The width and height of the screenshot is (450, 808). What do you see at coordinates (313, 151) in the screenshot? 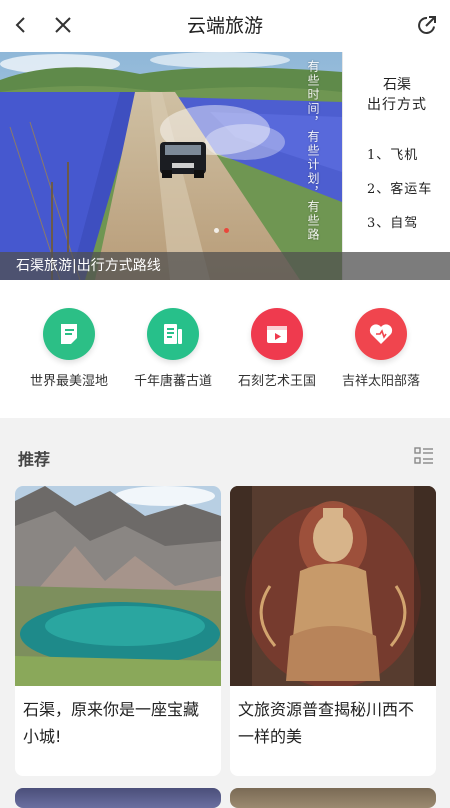
I see `banner-vertical-slogan: 有些时间，有些计划，有些路` at bounding box center [313, 151].